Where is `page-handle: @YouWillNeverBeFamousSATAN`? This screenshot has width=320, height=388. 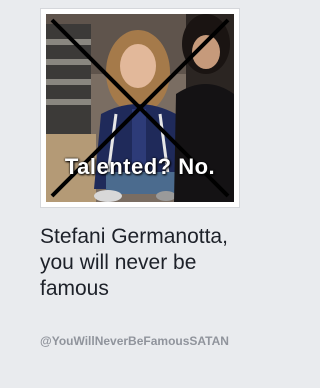
page-handle: @YouWillNeverBeFamousSATAN is located at coordinates (142, 341).